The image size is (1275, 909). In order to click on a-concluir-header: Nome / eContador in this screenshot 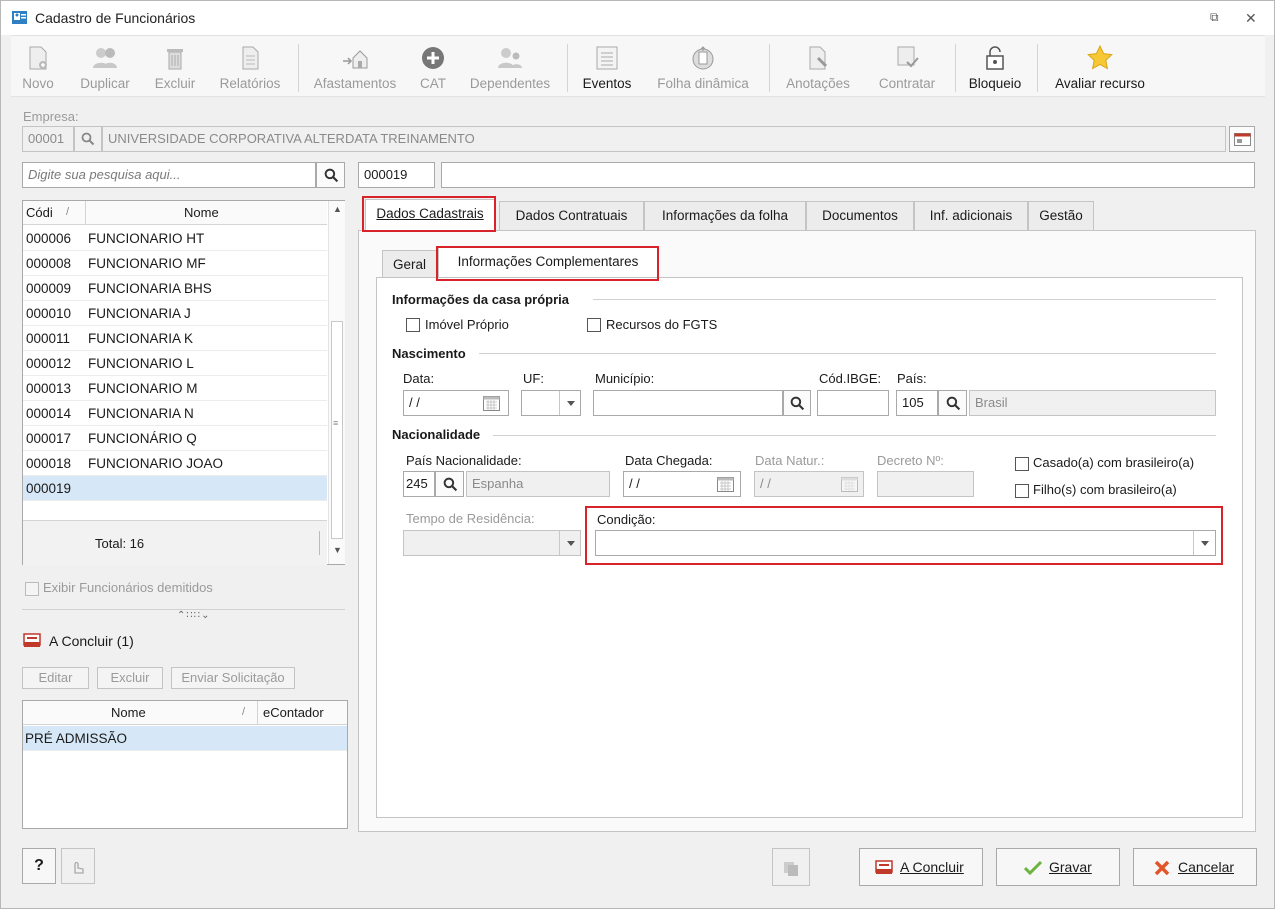, I will do `click(185, 713)`.